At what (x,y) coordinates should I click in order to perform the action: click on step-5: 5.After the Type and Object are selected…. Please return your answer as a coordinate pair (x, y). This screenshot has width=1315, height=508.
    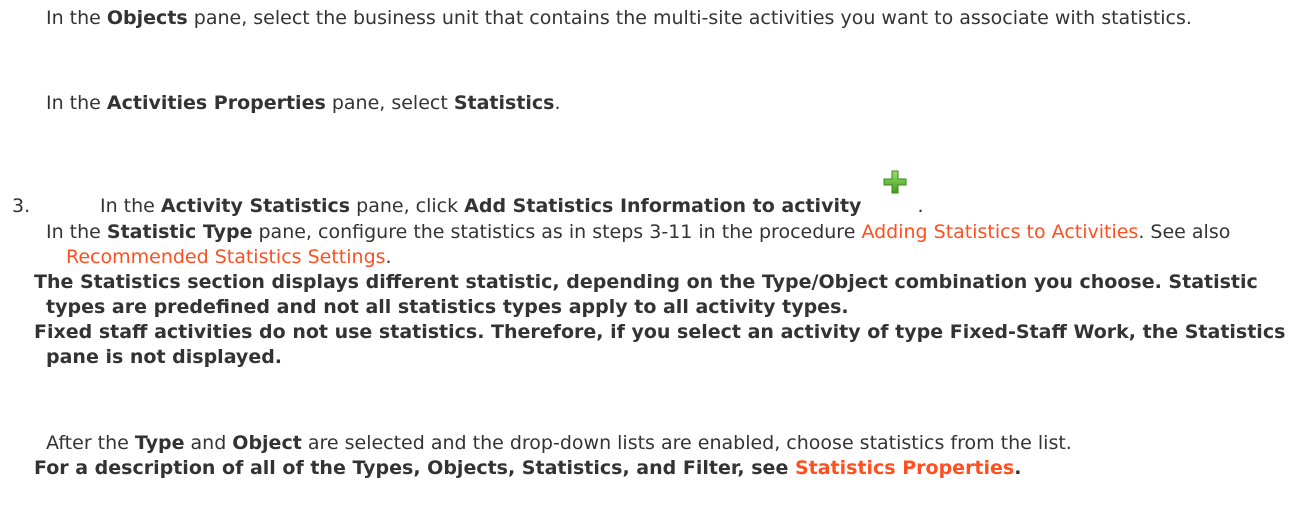
    Looking at the image, I should click on (657, 456).